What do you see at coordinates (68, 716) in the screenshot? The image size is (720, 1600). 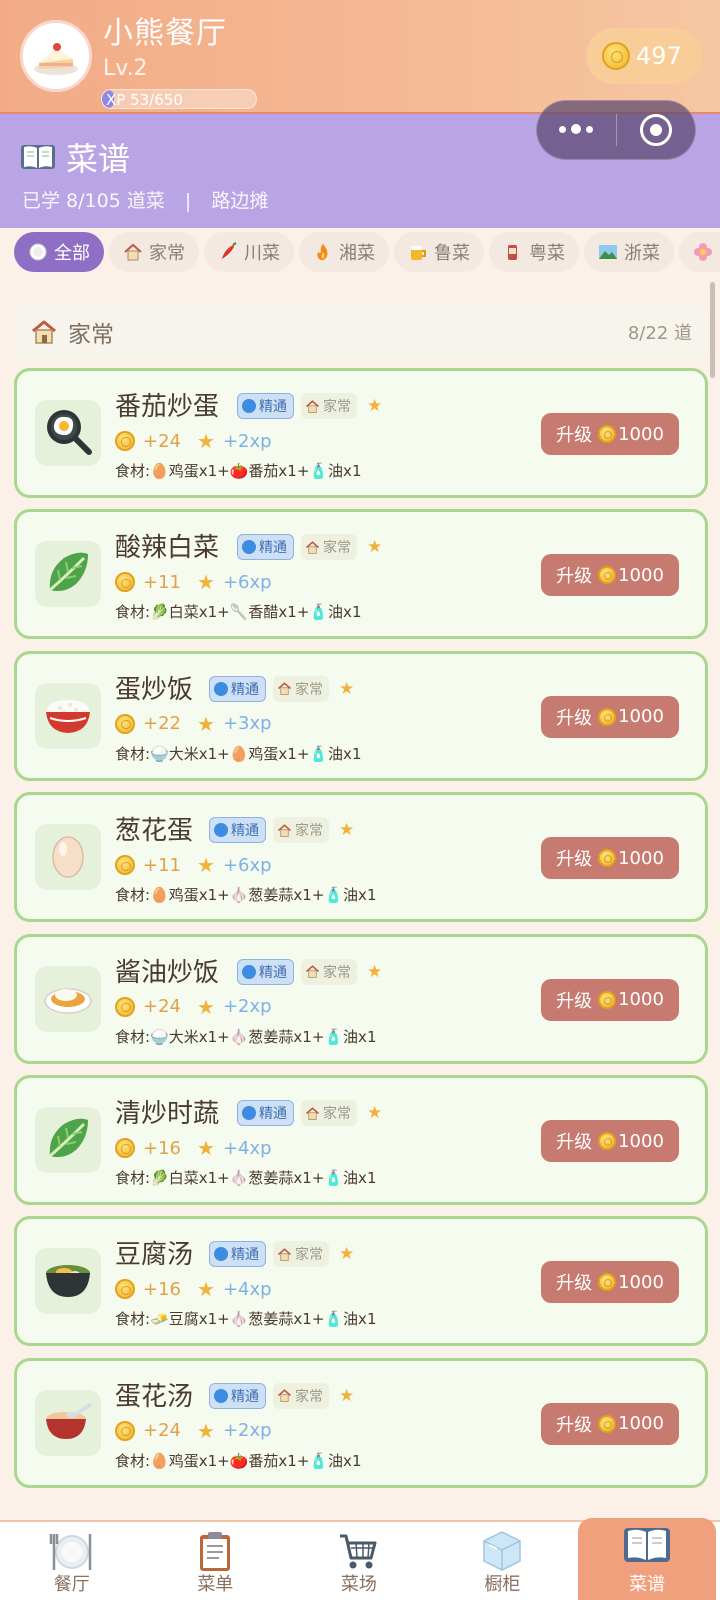 I see `rice-bowl-icon` at bounding box center [68, 716].